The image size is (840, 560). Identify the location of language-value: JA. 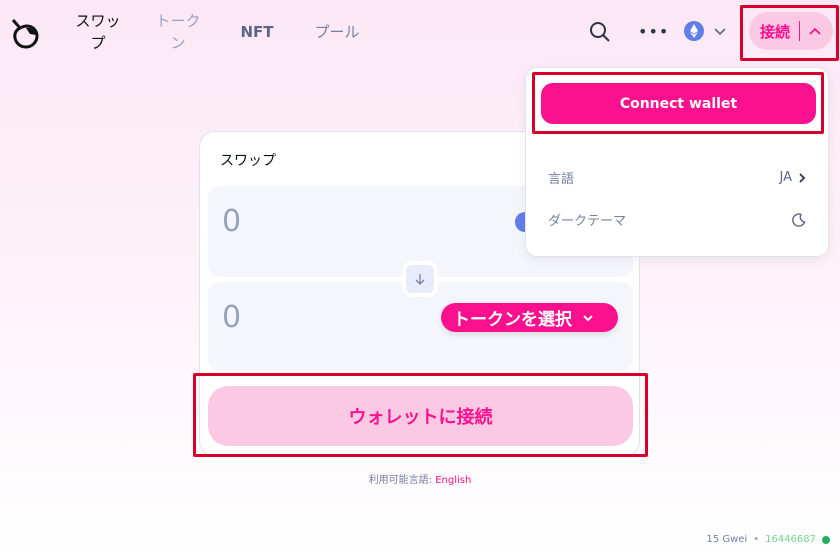
(786, 177).